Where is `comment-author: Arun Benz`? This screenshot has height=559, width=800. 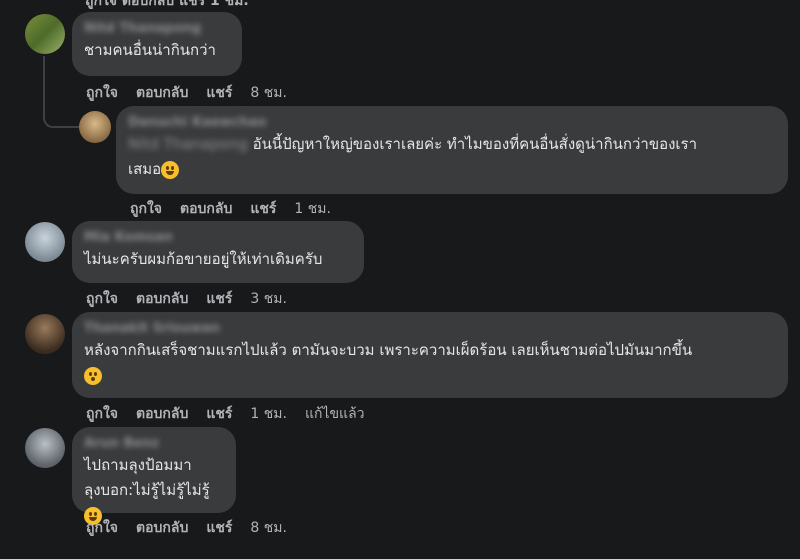 comment-author: Arun Benz is located at coordinates (154, 444).